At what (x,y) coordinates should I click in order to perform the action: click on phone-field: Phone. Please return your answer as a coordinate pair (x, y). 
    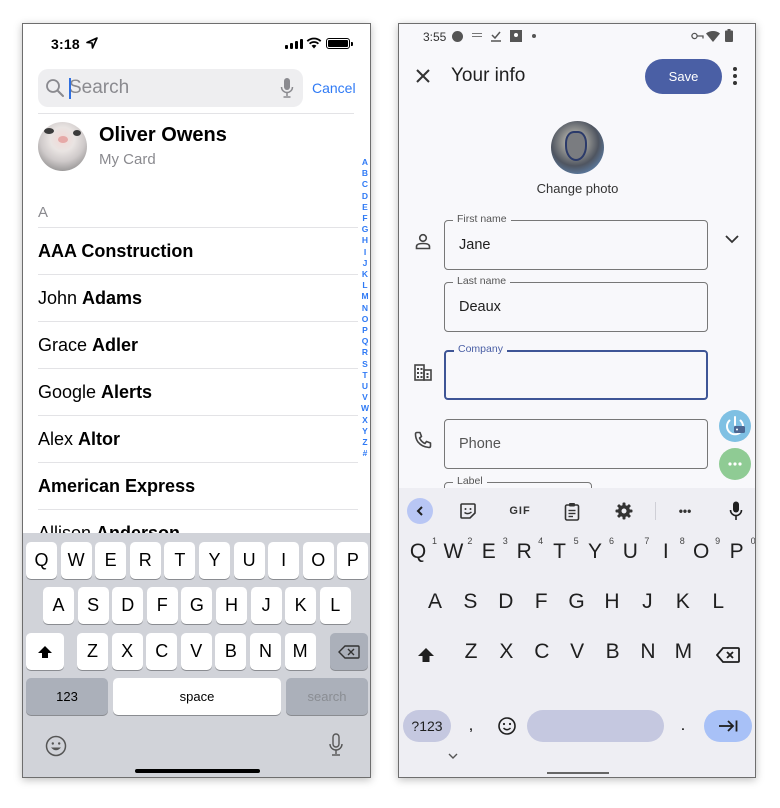
    Looking at the image, I should click on (576, 444).